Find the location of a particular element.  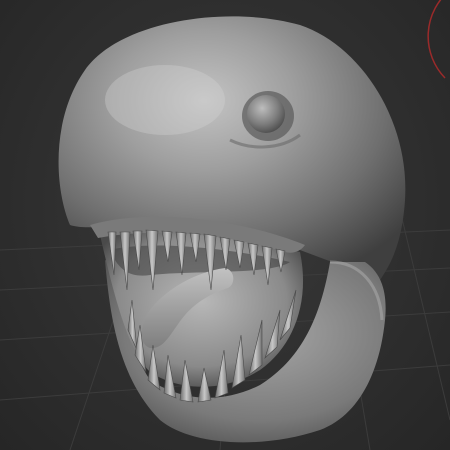

forehead-highlight is located at coordinates (165, 100).